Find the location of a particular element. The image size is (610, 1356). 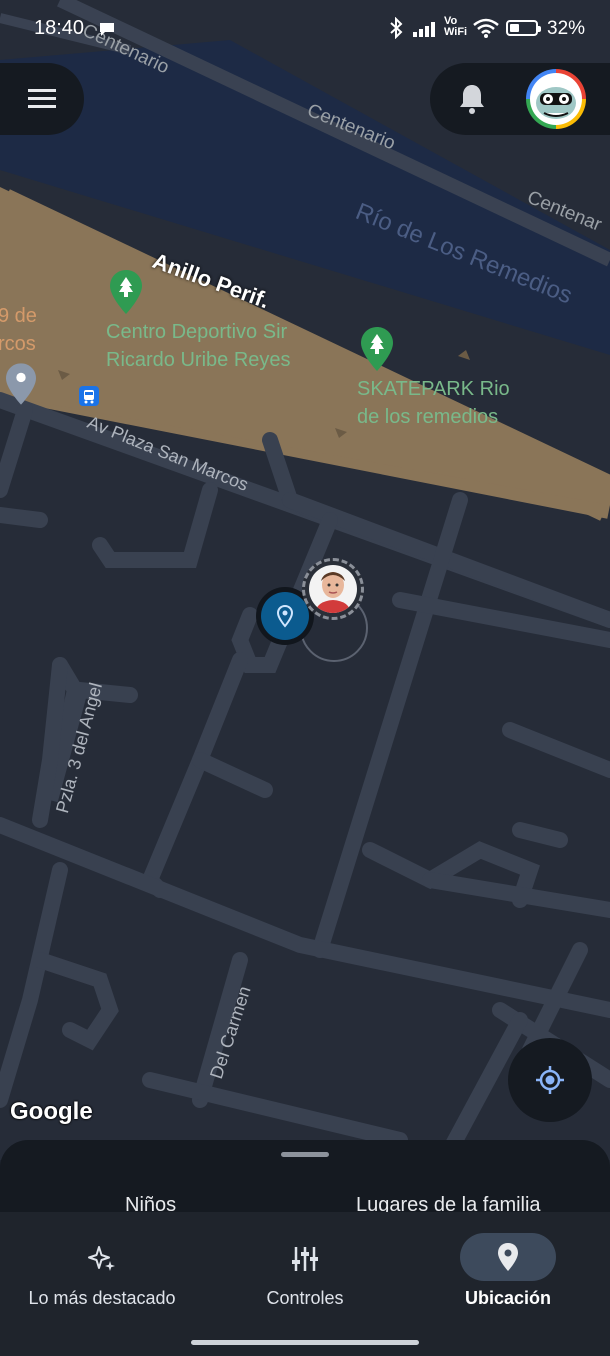

my-location-icon is located at coordinates (550, 1082).